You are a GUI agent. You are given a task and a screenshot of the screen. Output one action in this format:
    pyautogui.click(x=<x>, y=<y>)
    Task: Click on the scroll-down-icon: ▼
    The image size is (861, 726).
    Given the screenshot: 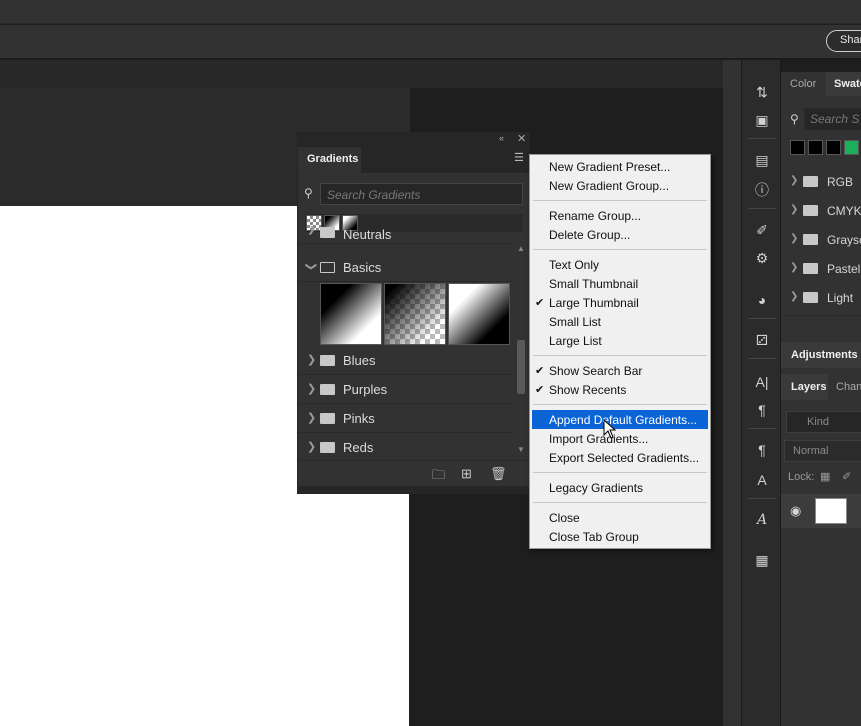 What is the action you would take?
    pyautogui.click(x=521, y=449)
    